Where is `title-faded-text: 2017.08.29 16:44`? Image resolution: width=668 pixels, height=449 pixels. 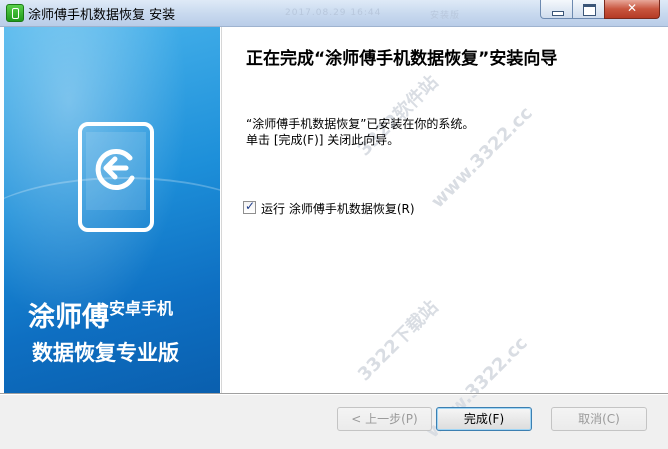 title-faded-text: 2017.08.29 16:44 is located at coordinates (333, 13).